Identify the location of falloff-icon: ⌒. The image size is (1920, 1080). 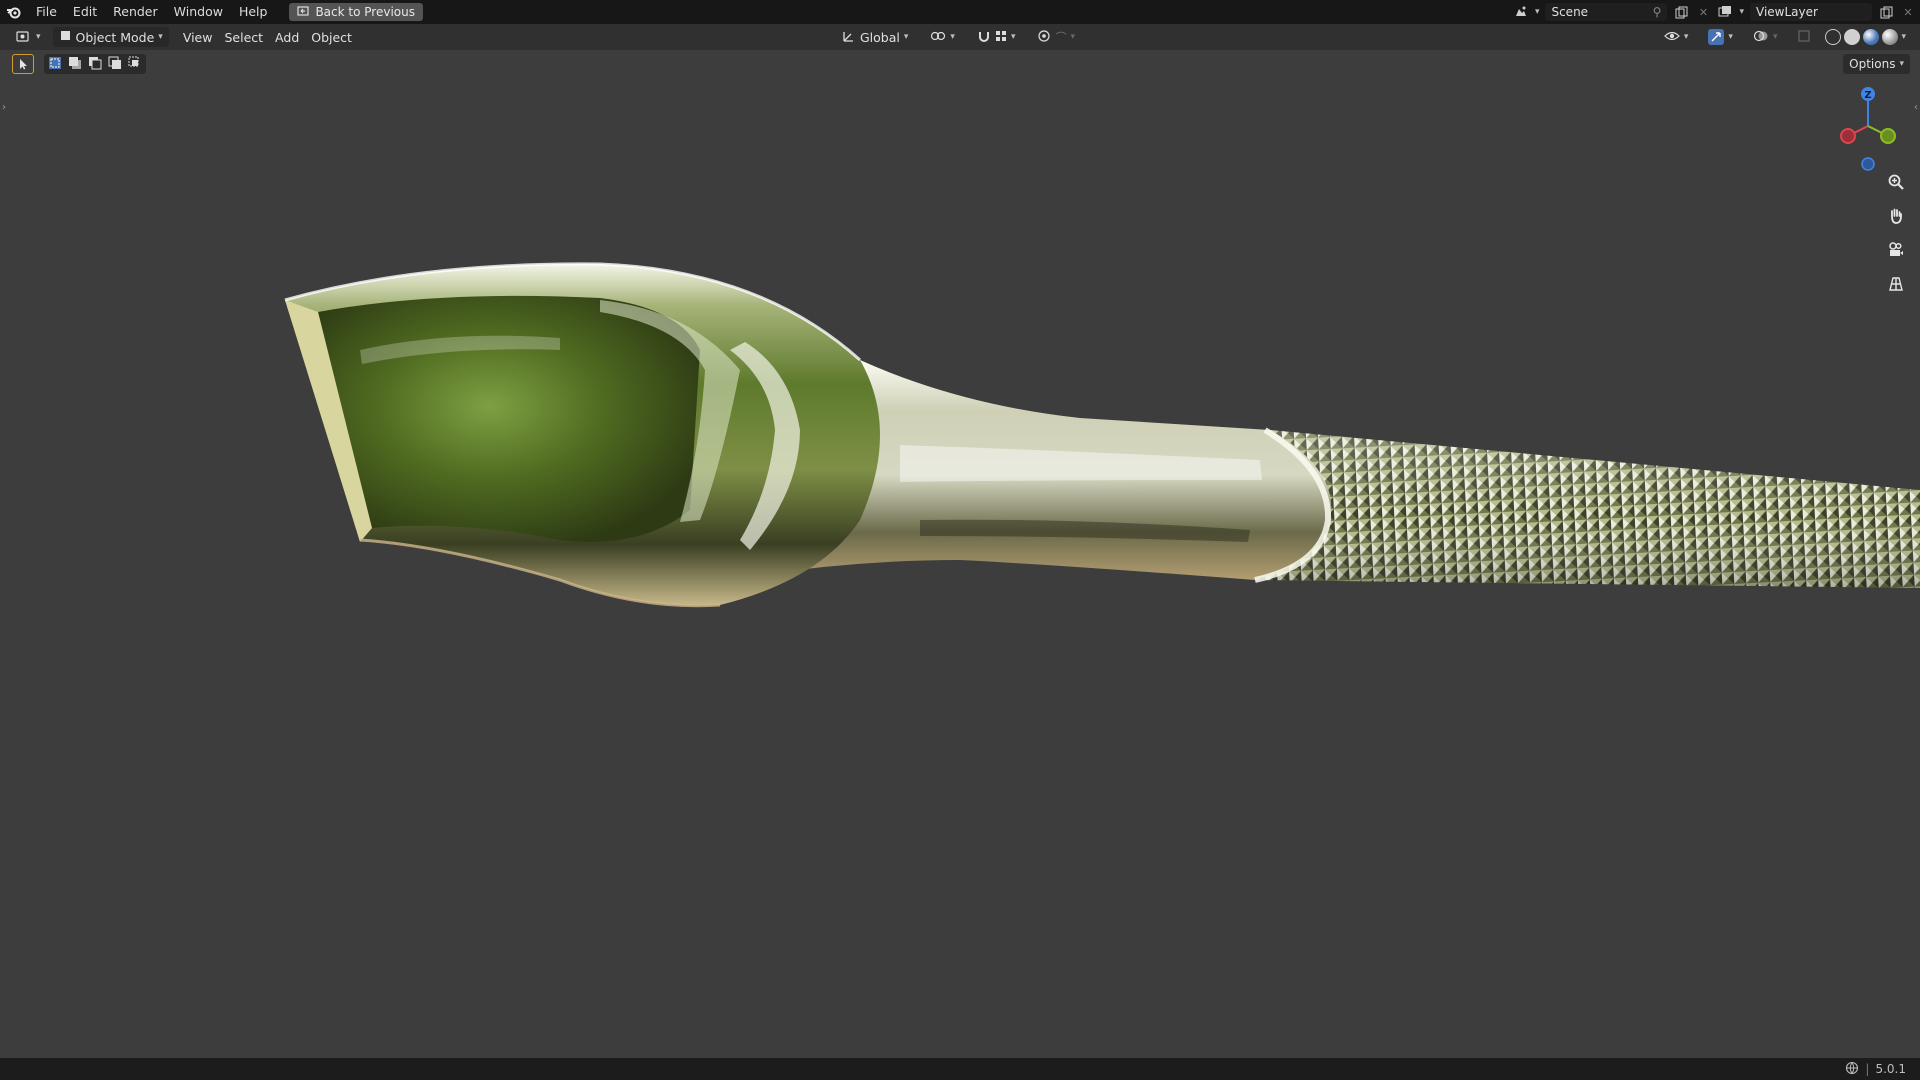
(1061, 37).